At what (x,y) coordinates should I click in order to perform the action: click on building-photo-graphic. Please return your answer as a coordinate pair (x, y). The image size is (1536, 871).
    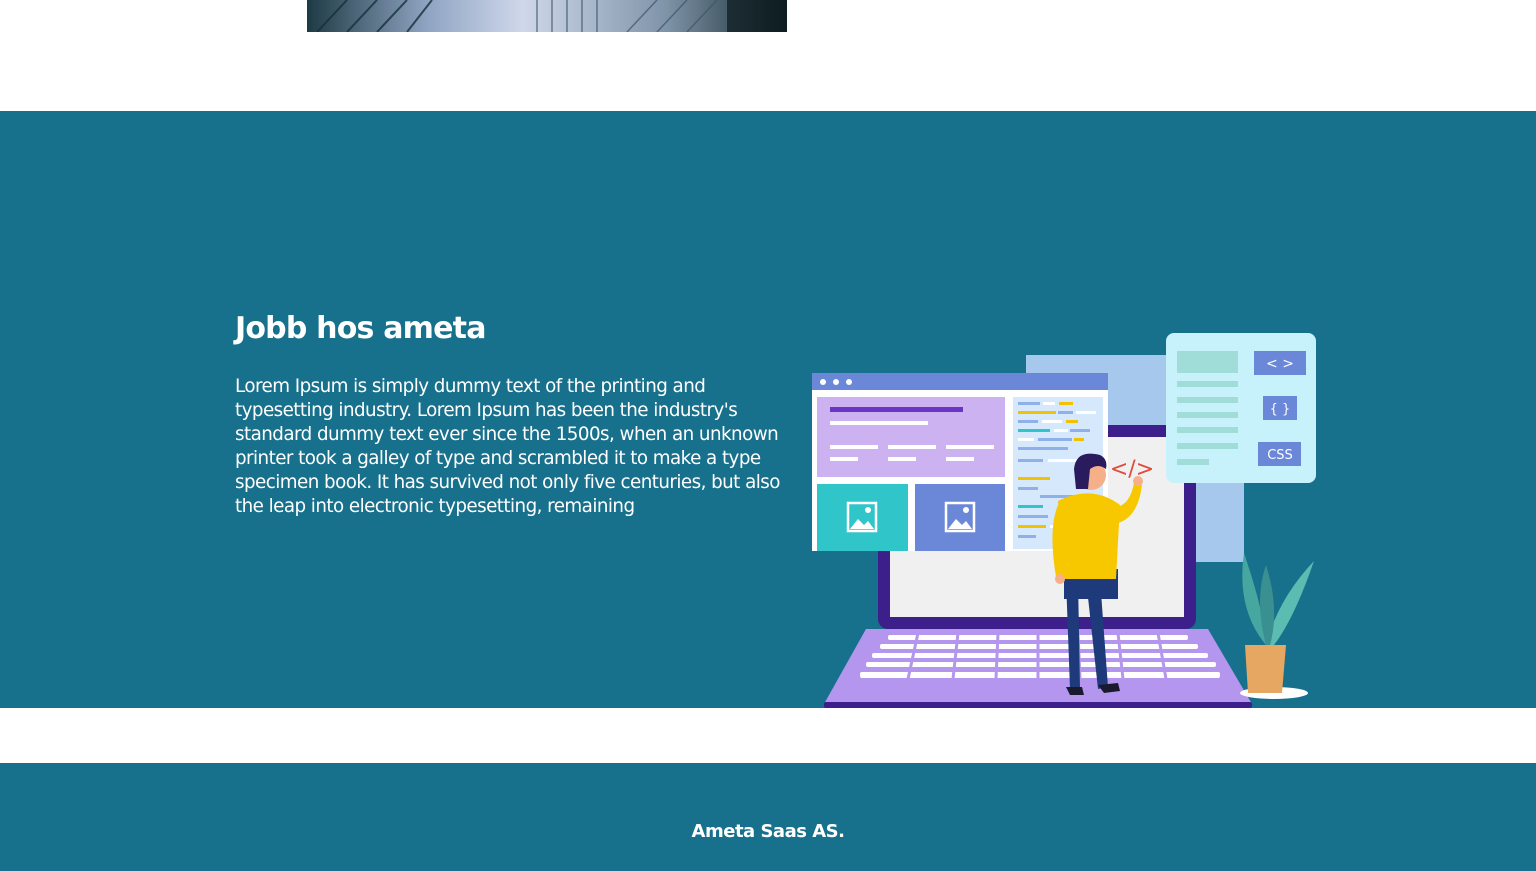
    Looking at the image, I should click on (547, 16).